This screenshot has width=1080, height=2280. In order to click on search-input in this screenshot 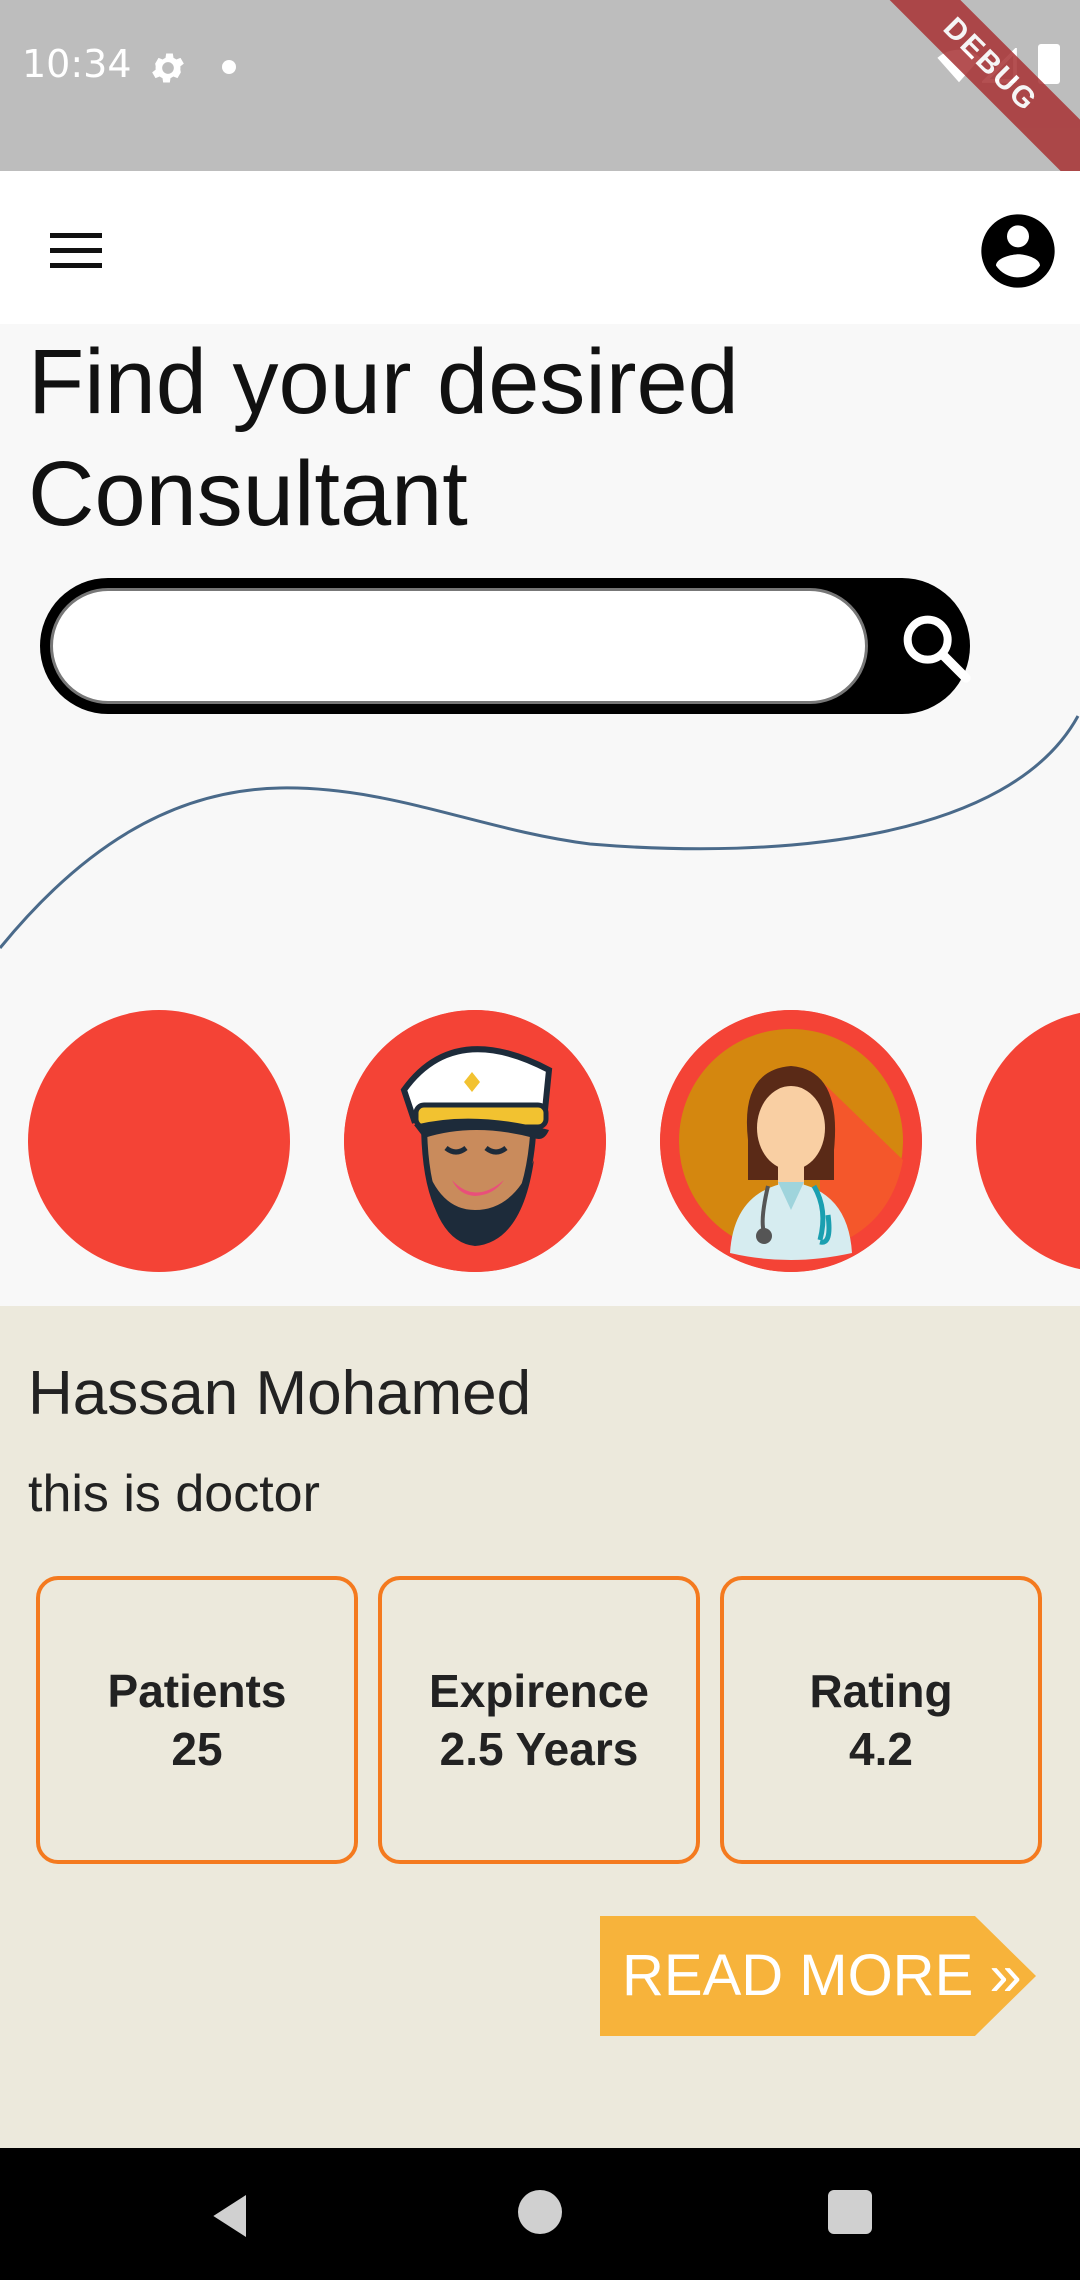, I will do `click(459, 646)`.